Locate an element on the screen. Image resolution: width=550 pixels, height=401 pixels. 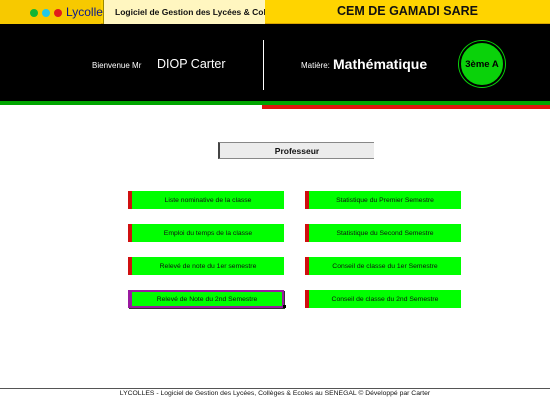
welcome-label: Bienvenue Mr is located at coordinates (117, 65).